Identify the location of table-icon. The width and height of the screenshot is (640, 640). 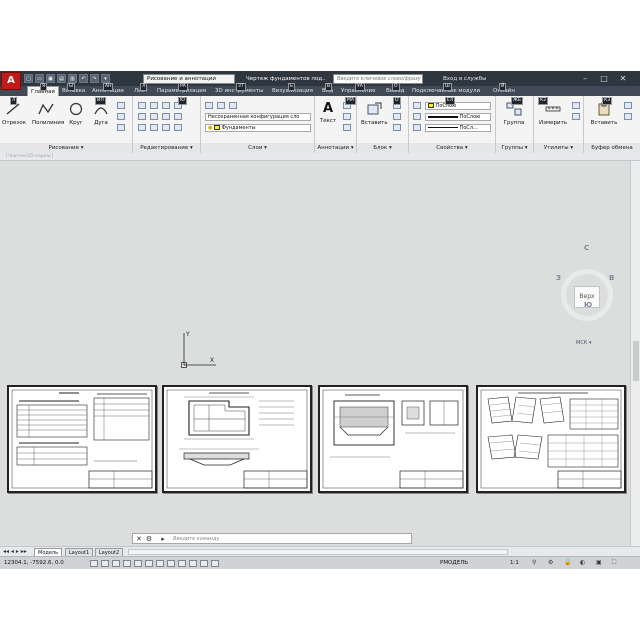
(347, 127).